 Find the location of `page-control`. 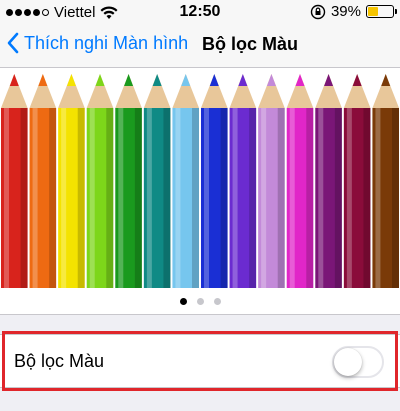

page-control is located at coordinates (200, 301).